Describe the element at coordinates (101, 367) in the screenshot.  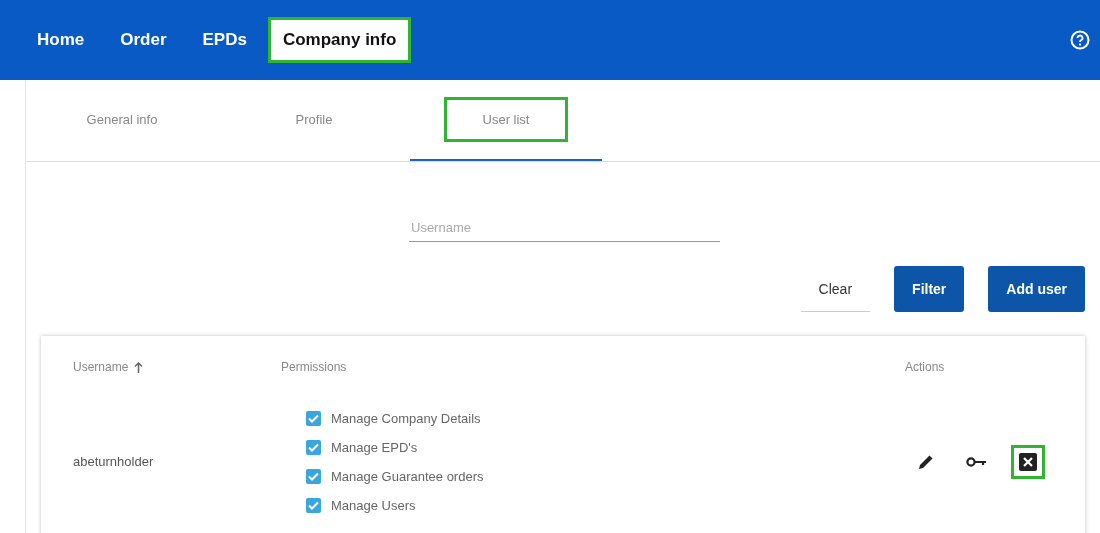
I see `column-header: Username` at that location.